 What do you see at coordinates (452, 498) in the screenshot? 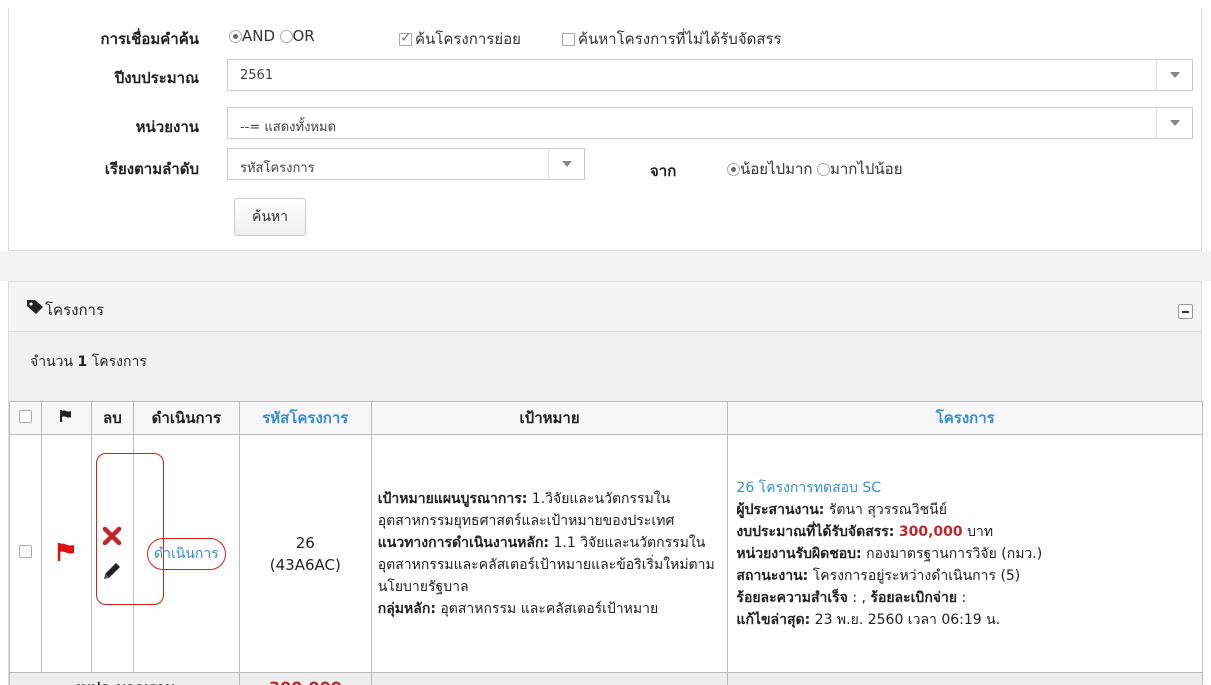
I see `goal-plan-label: เป้าหมายแผนบูรณาการ:` at bounding box center [452, 498].